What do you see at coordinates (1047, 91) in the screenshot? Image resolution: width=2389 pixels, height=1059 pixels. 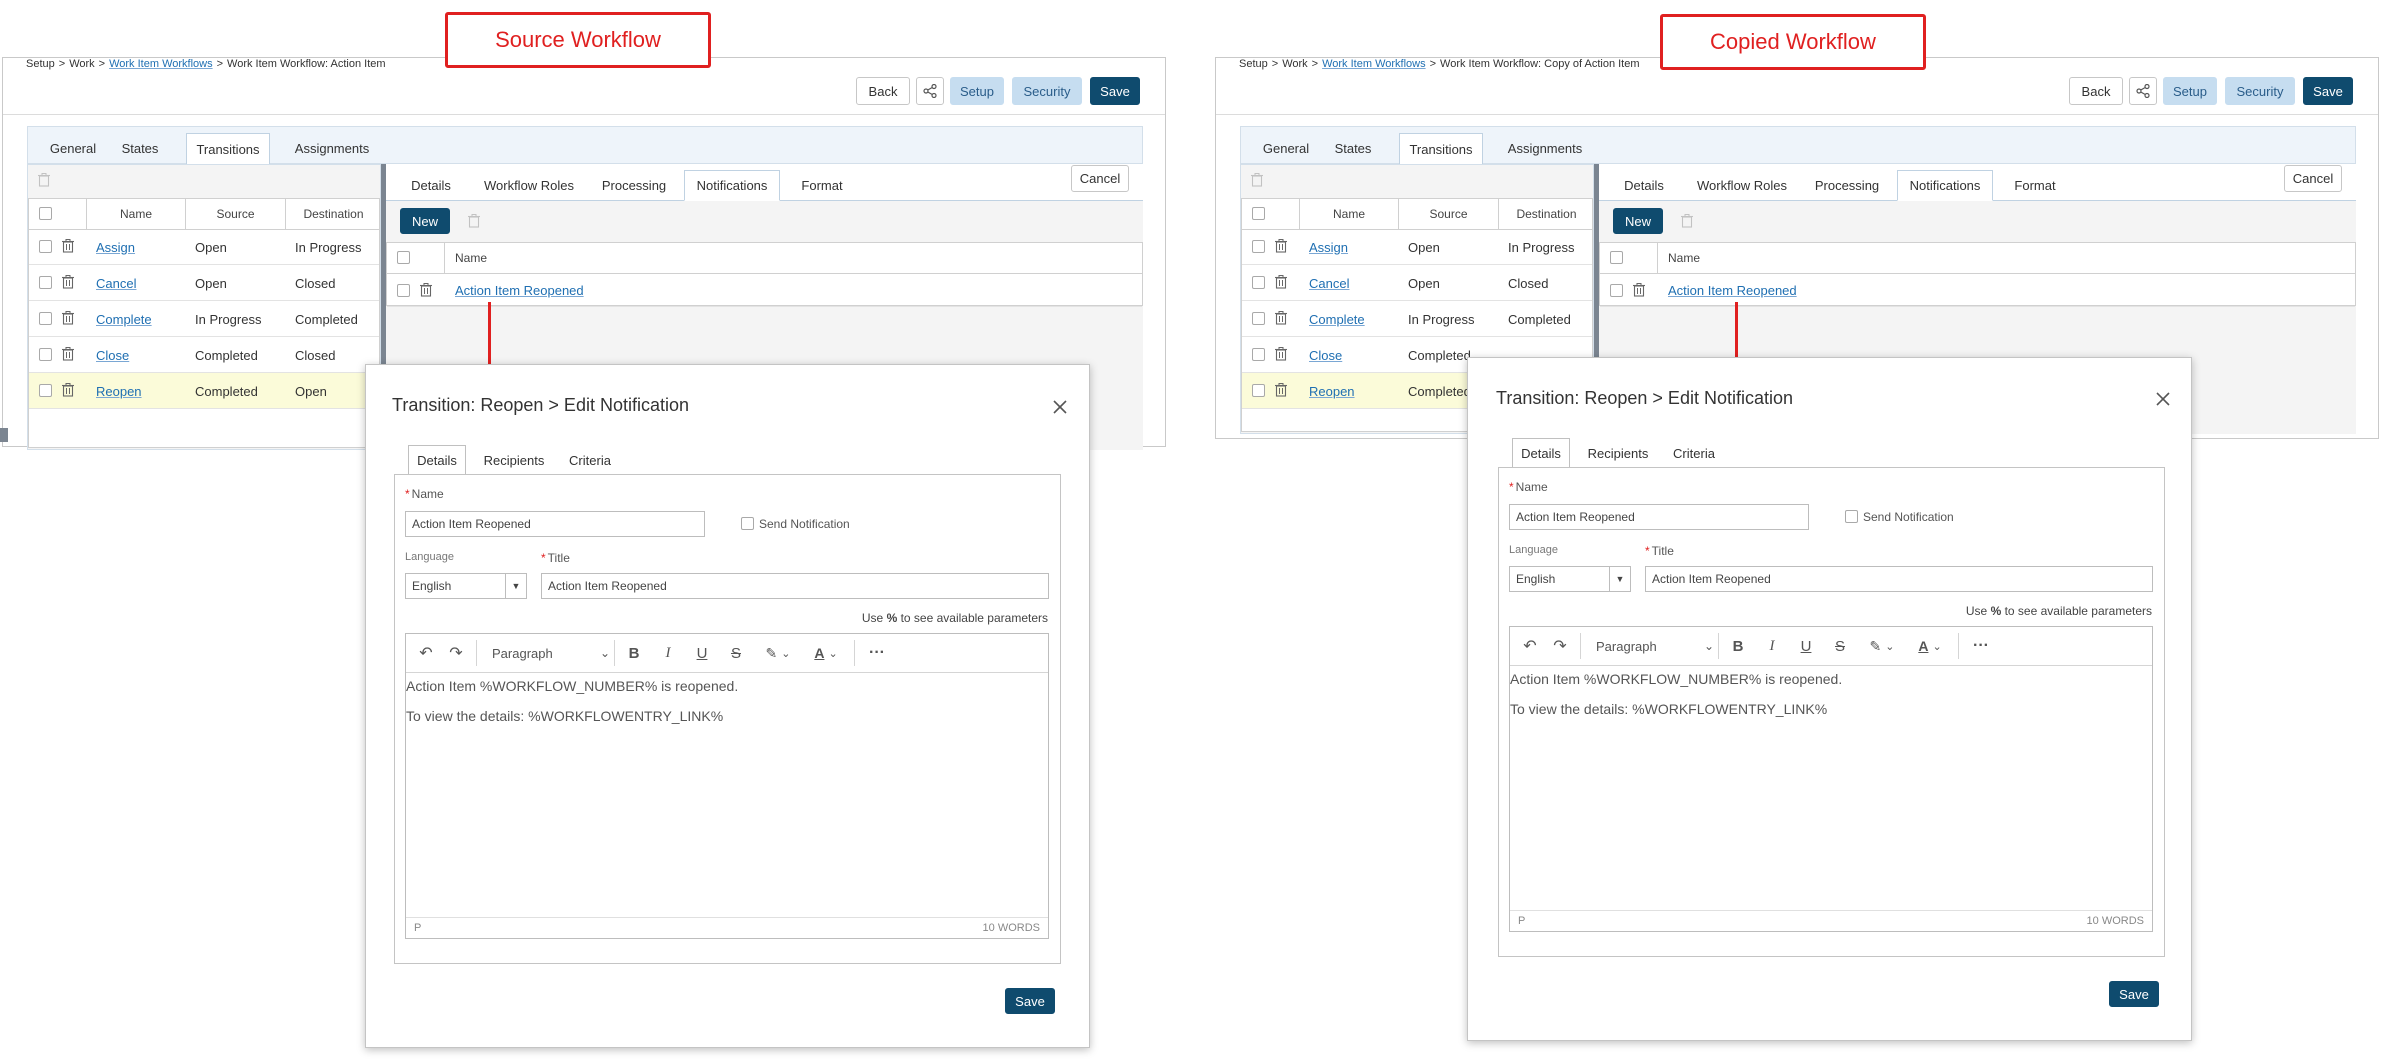 I see `security-button: Security` at bounding box center [1047, 91].